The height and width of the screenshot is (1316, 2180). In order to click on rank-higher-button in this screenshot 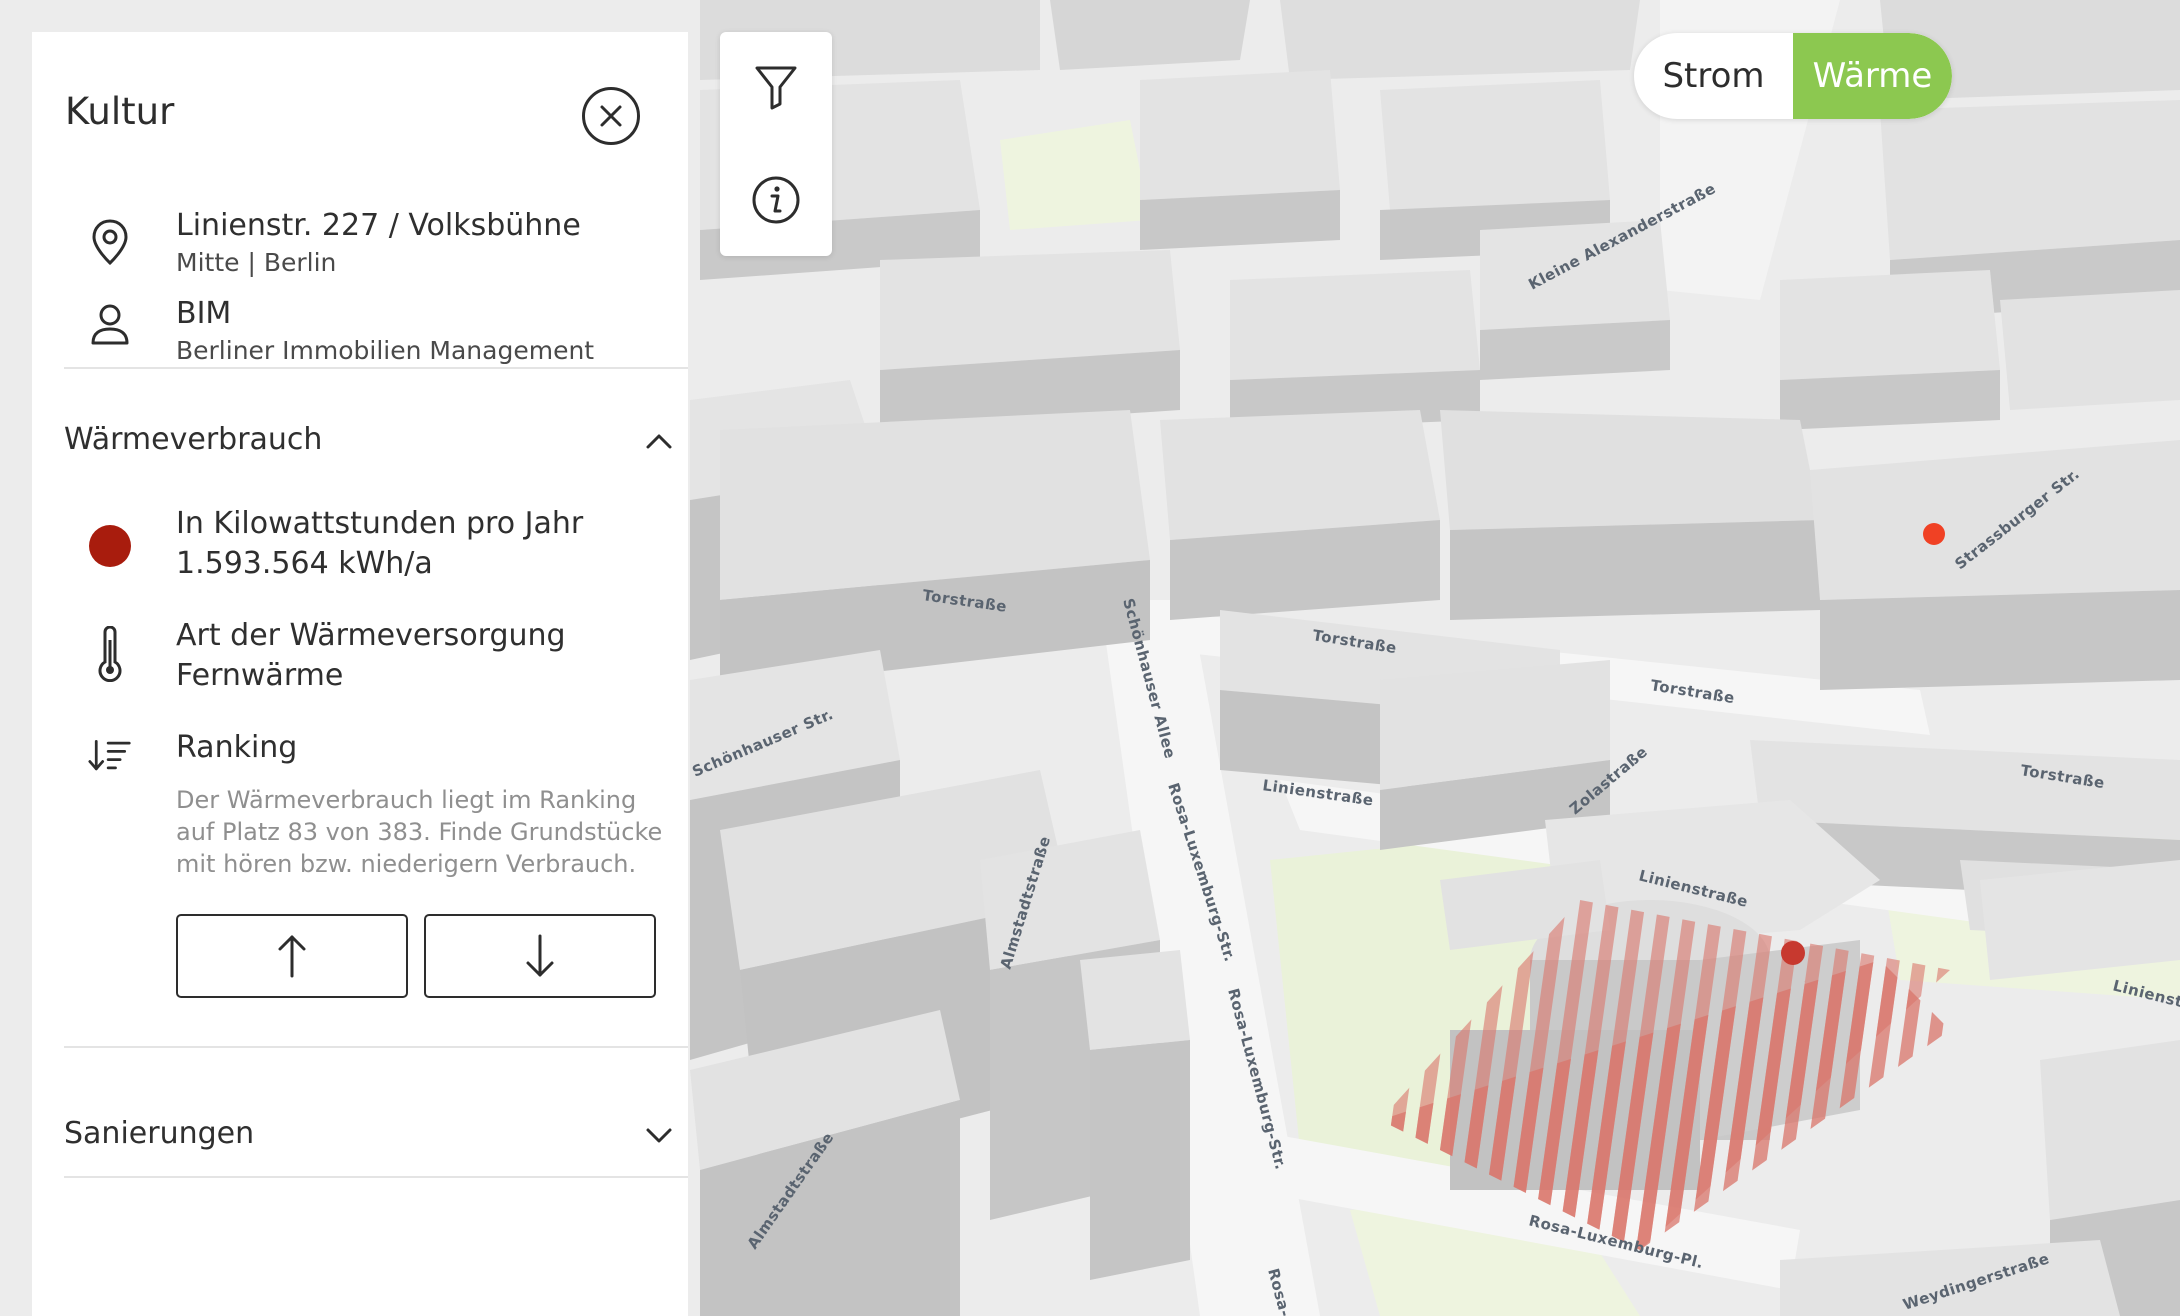, I will do `click(292, 956)`.